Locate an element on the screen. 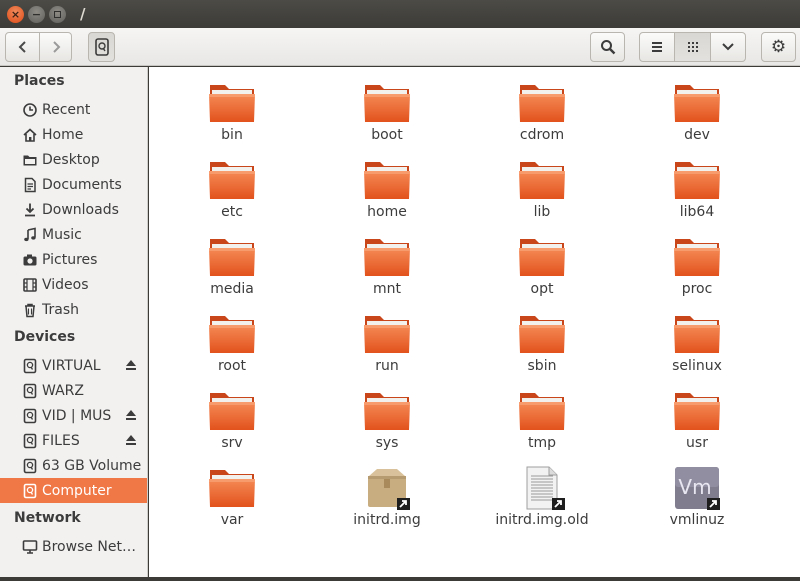  file-name: tmp is located at coordinates (541, 443).